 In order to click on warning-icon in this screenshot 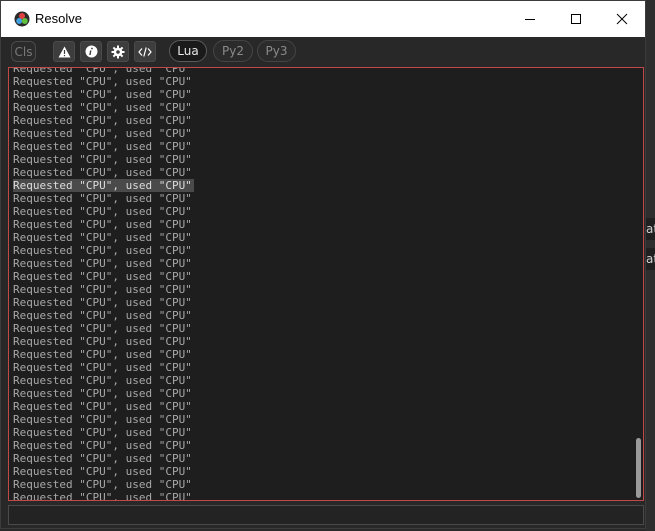, I will do `click(64, 51)`.